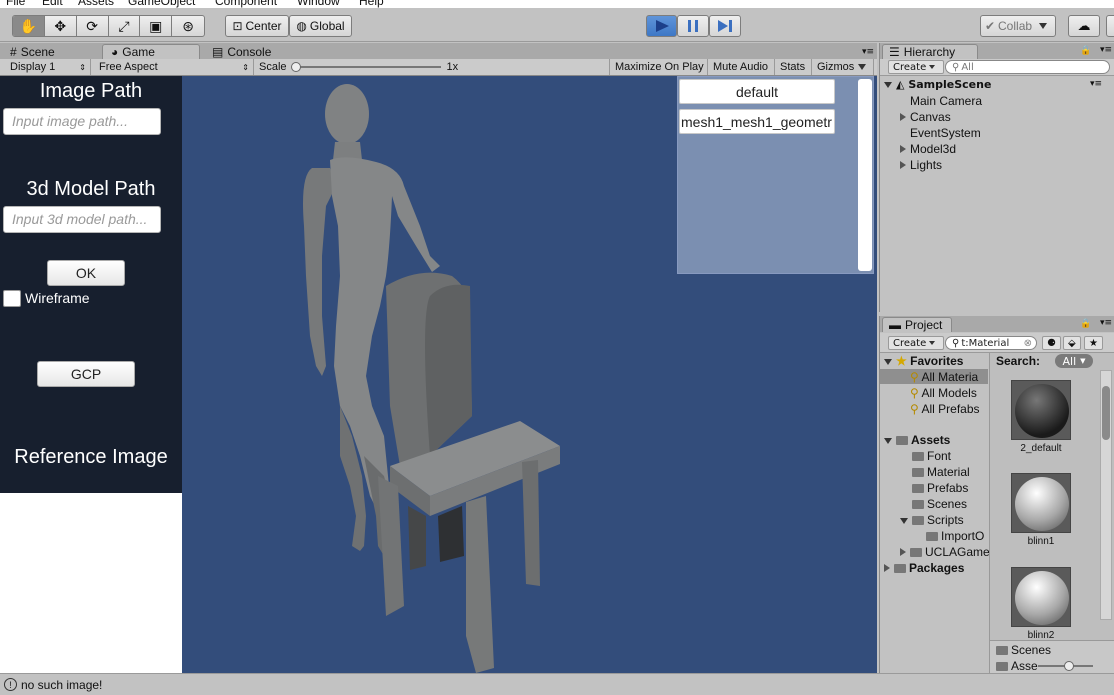  Describe the element at coordinates (925, 117) in the screenshot. I see `hierarchy-item-canvas: Canvas` at that location.